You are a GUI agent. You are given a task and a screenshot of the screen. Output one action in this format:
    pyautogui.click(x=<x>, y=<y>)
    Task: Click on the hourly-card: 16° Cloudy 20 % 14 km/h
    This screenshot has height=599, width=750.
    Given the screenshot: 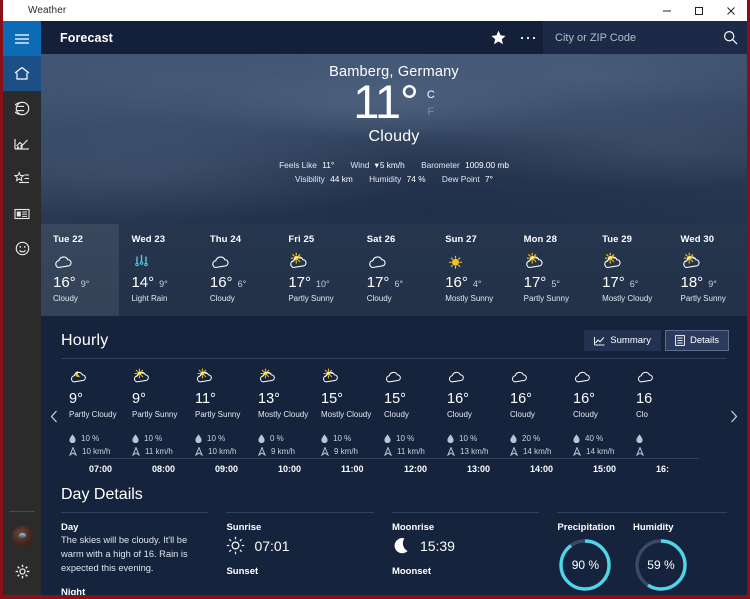 What is the action you would take?
    pyautogui.click(x=541, y=408)
    